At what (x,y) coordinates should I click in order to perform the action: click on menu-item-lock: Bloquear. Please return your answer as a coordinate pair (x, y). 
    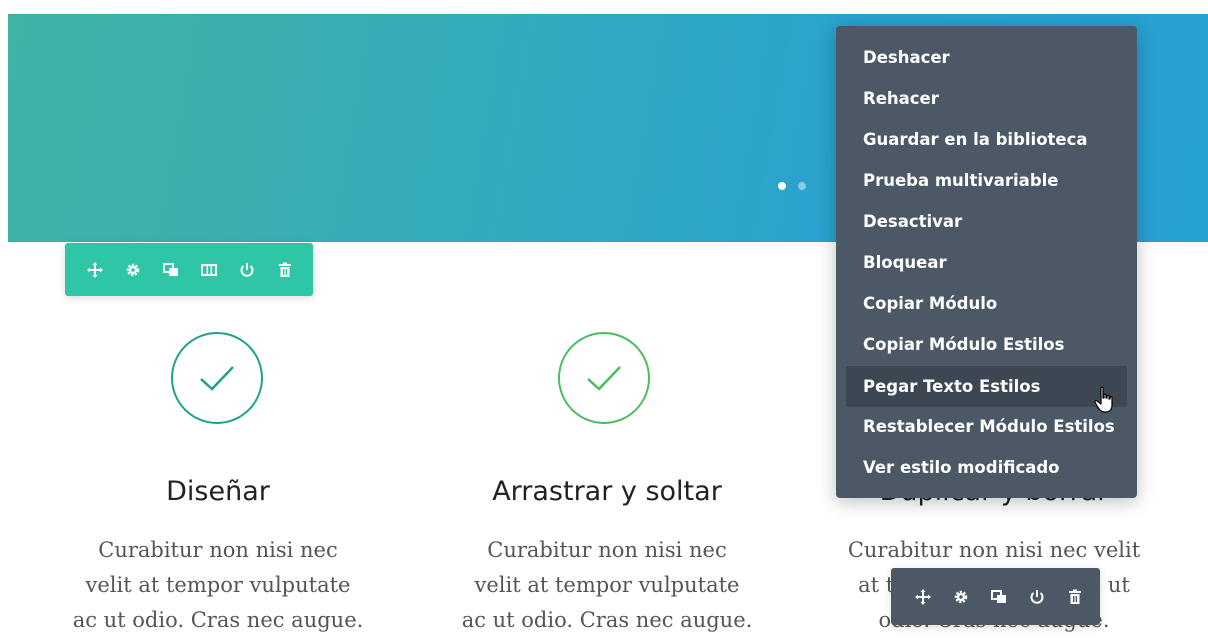
    Looking at the image, I should click on (986, 268).